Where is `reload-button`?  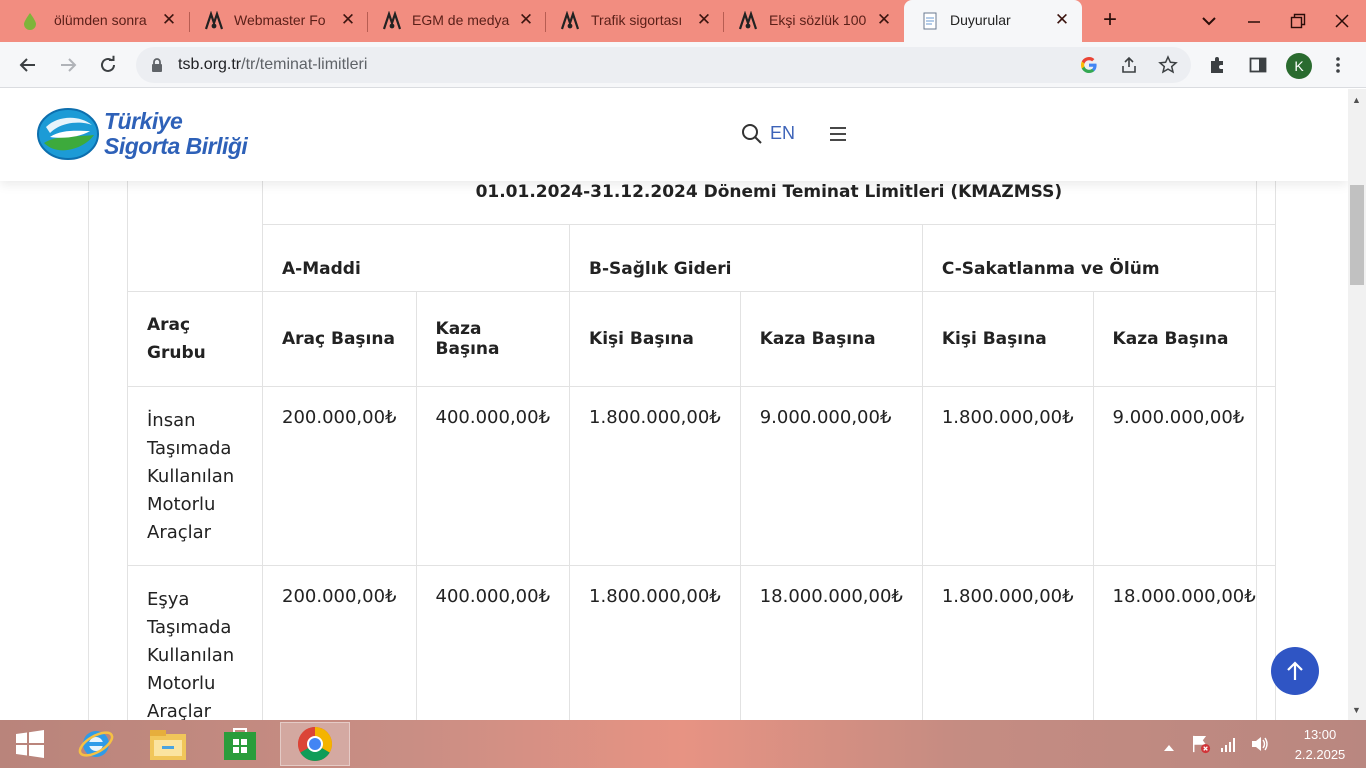
reload-button is located at coordinates (108, 65).